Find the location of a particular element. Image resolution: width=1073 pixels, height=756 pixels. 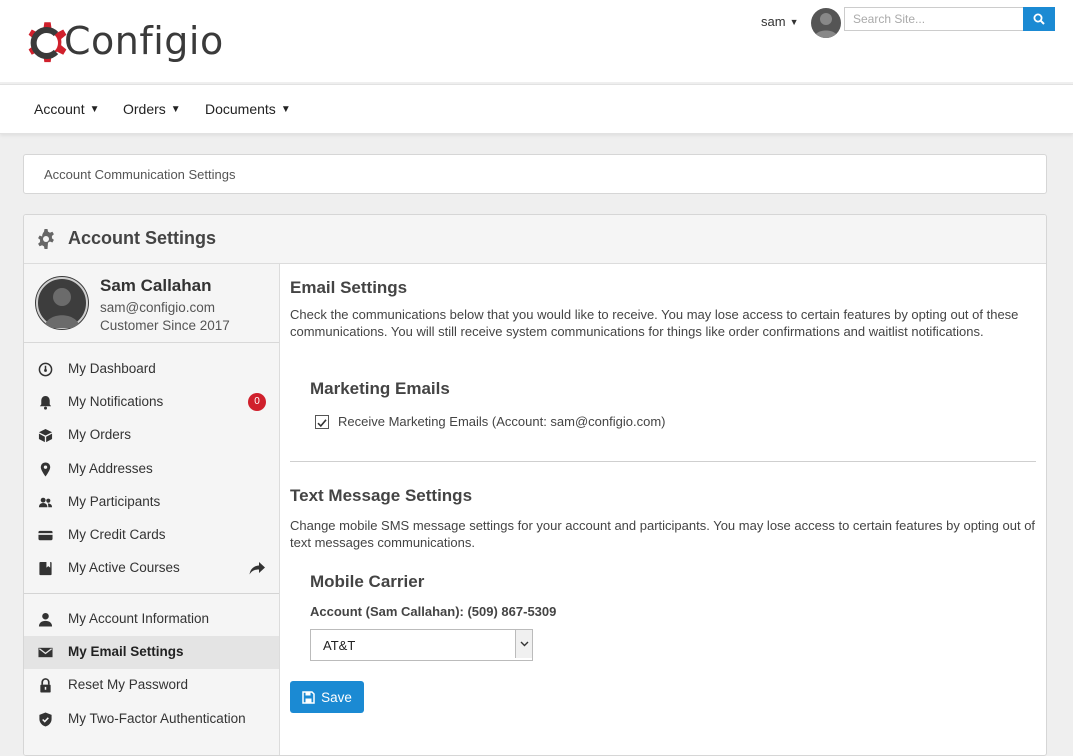

sidebar-item-notifications: My Notifications 0 is located at coordinates (151, 402).